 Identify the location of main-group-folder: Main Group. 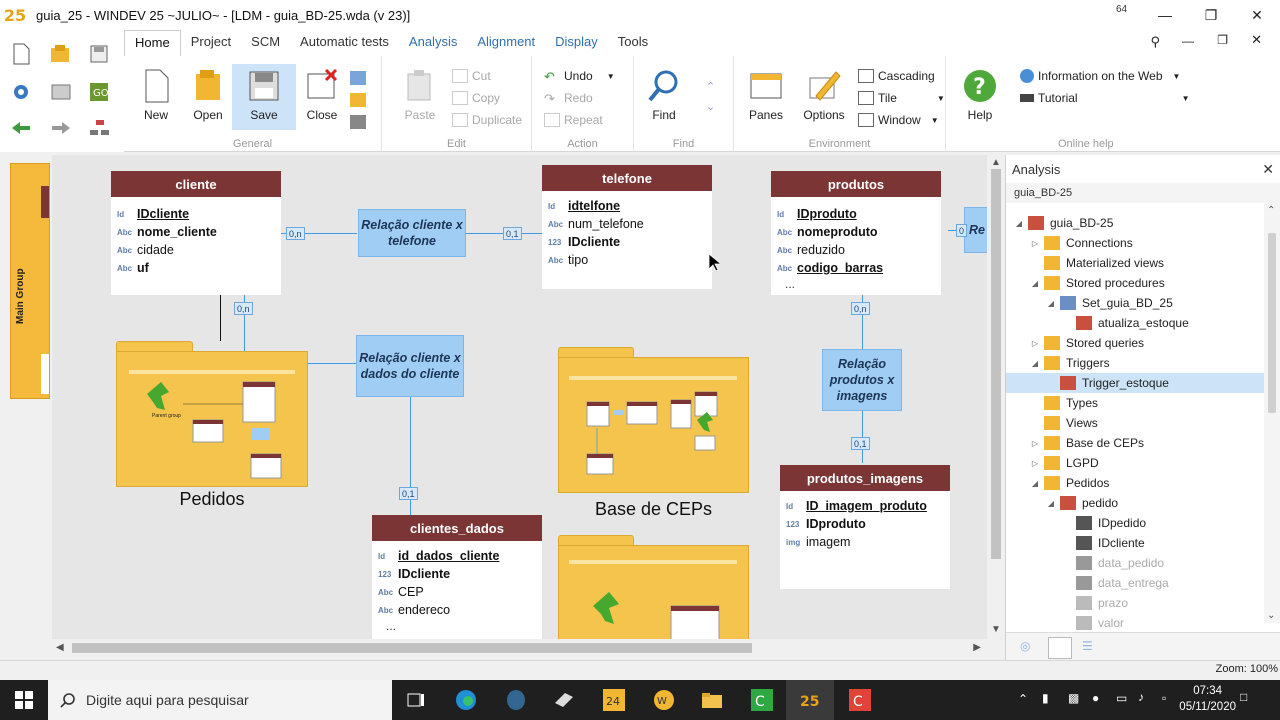
(30, 281).